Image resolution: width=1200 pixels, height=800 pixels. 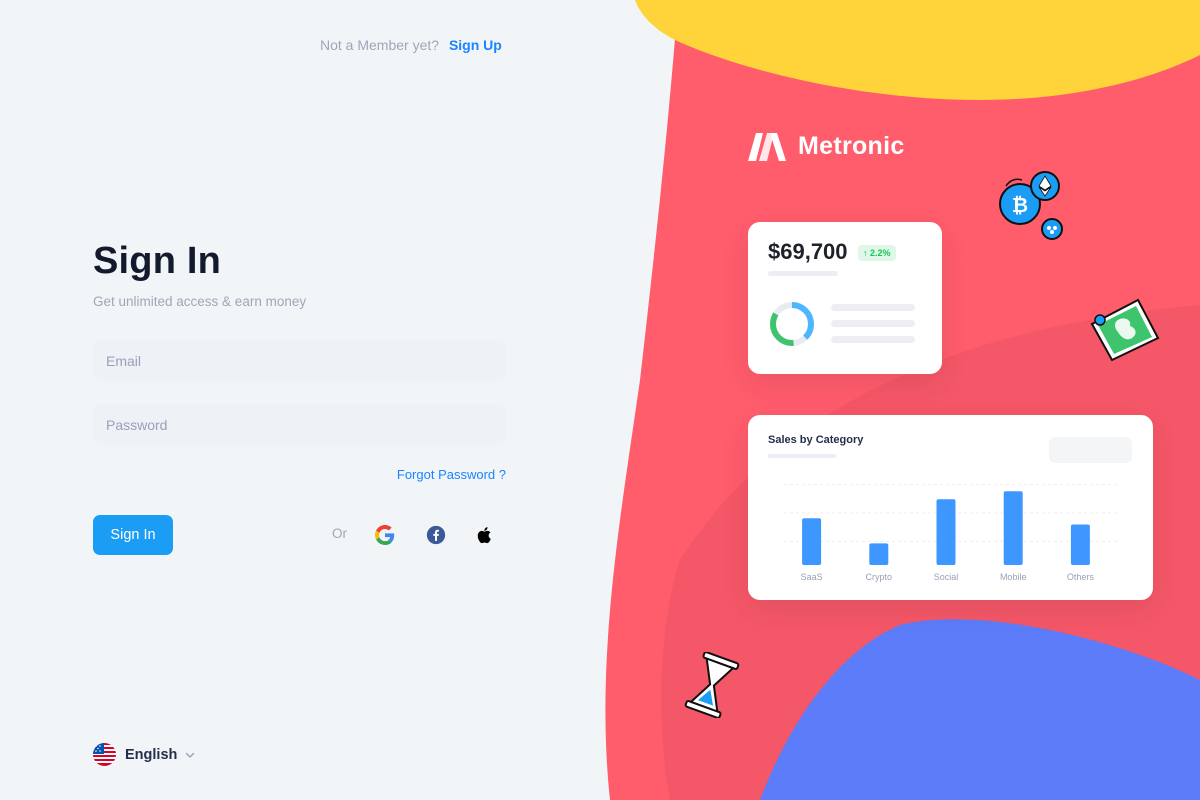 I want to click on apple-icon, so click(x=484, y=535).